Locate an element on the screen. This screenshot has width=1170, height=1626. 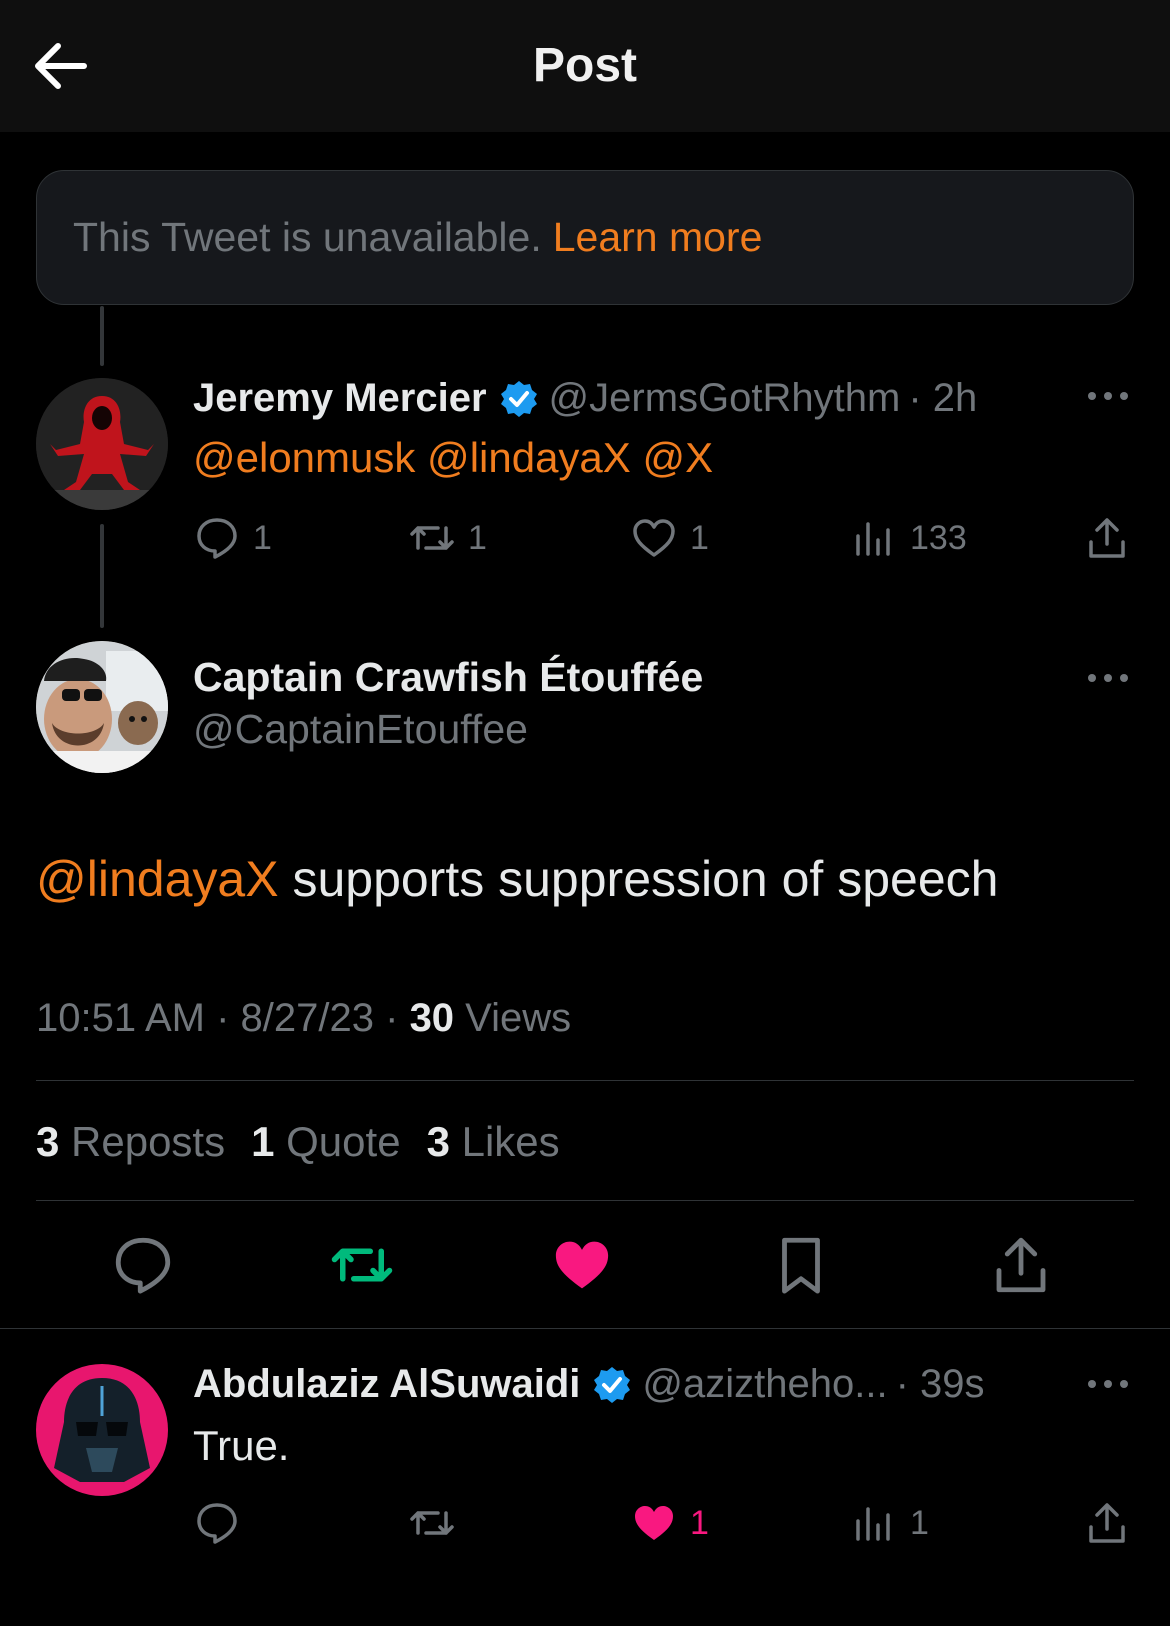
post-stats: 3 Reposts 1 Quote 3 Likes is located at coordinates (311, 1142).